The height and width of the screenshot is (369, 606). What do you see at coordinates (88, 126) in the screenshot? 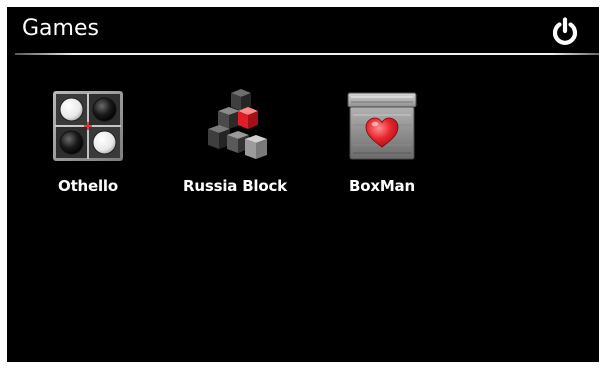
I see `othello-board-icon` at bounding box center [88, 126].